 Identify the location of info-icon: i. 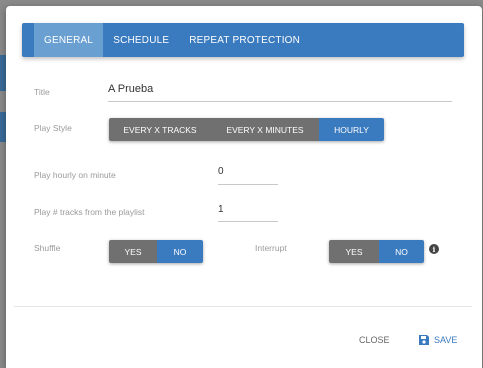
(434, 249).